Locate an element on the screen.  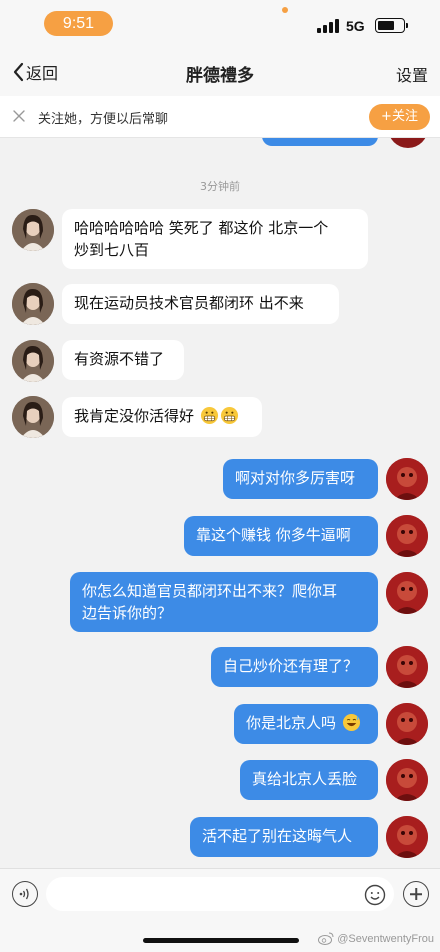
voice-button is located at coordinates (25, 894).